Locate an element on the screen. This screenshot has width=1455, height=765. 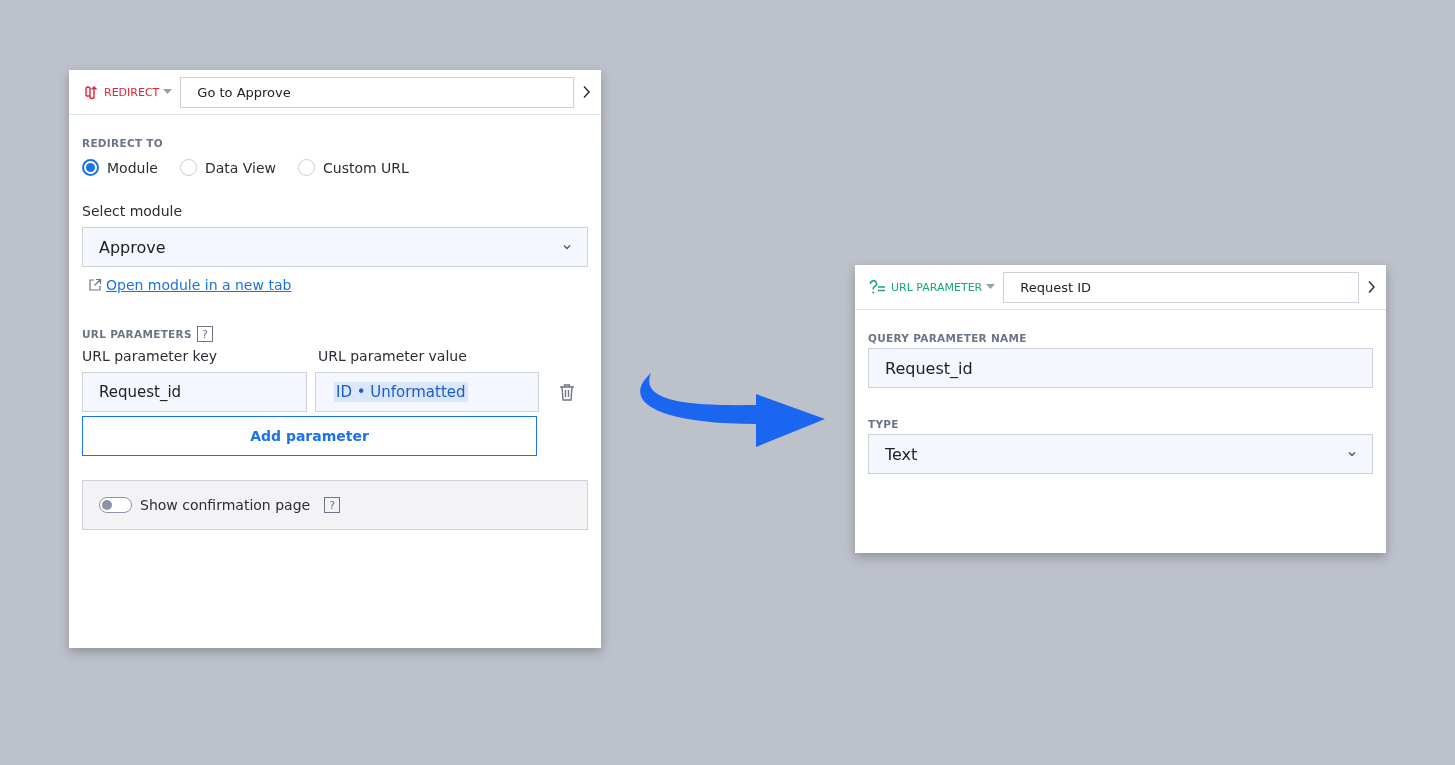
radio-option: Module is located at coordinates (120, 167).